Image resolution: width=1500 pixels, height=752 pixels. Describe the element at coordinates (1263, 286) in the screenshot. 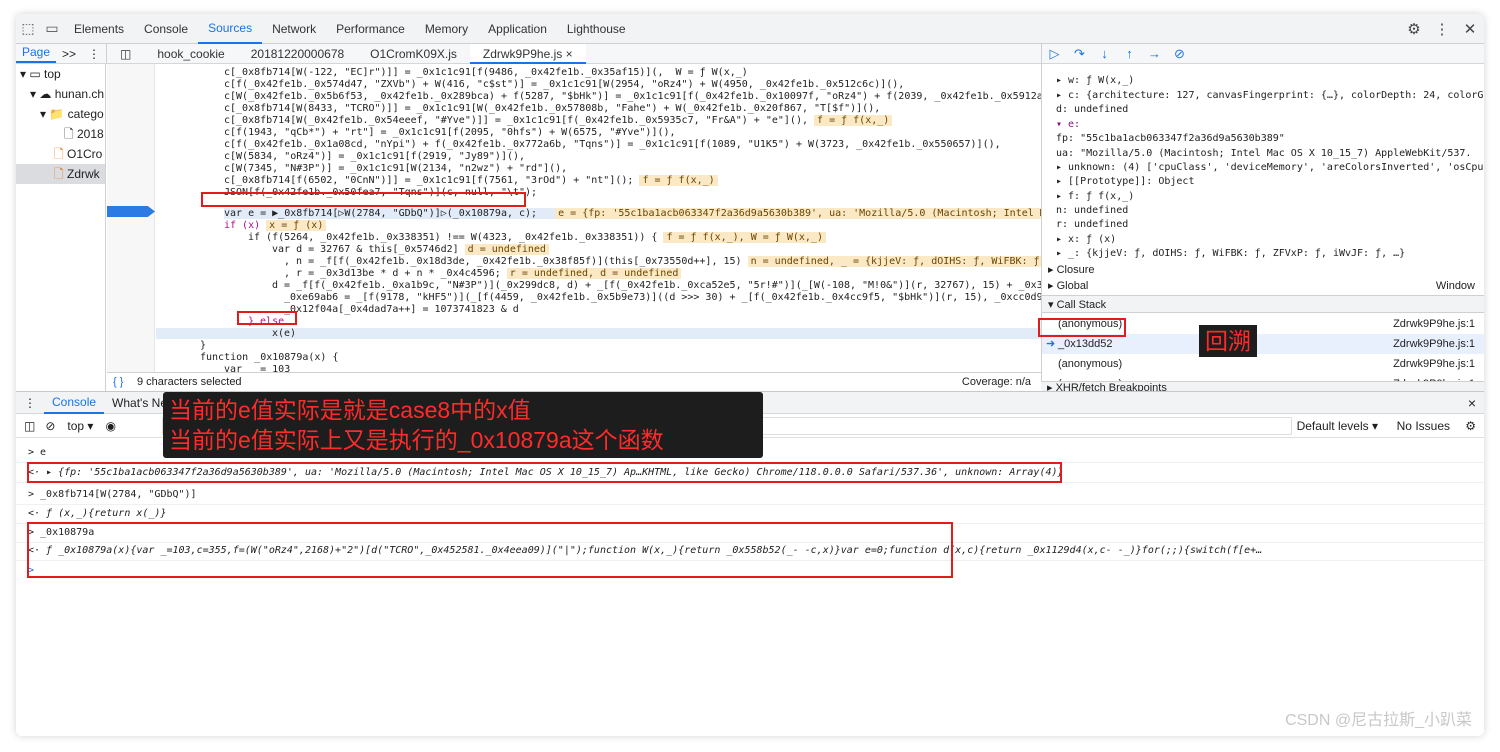

I see `global-section: ▸ Global Window` at that location.